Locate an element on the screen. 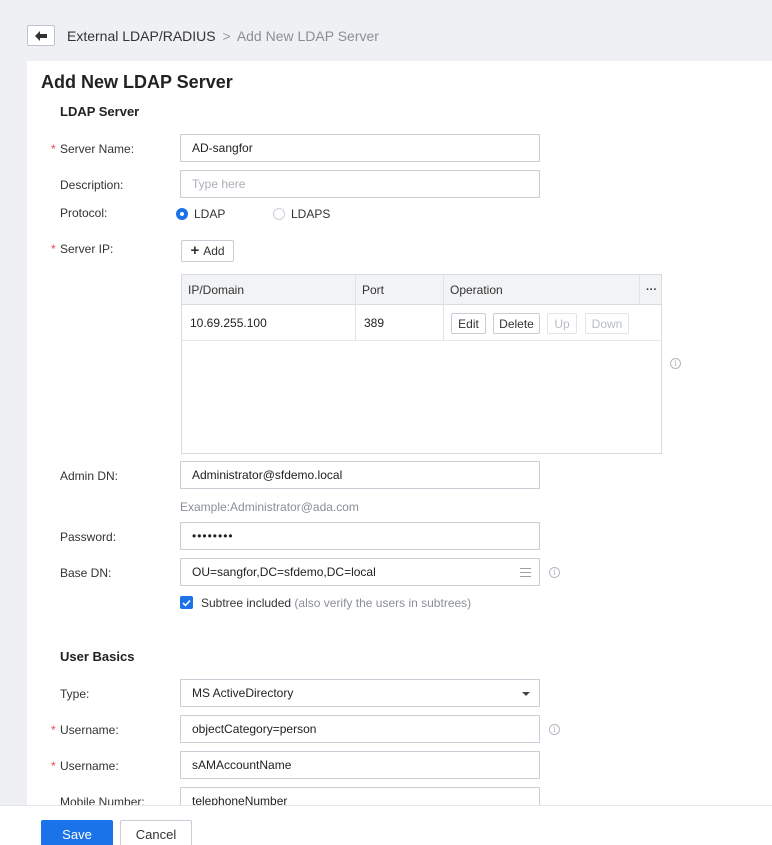 The width and height of the screenshot is (772, 845). column-header-ip-domain: IP/Domain is located at coordinates (216, 290).